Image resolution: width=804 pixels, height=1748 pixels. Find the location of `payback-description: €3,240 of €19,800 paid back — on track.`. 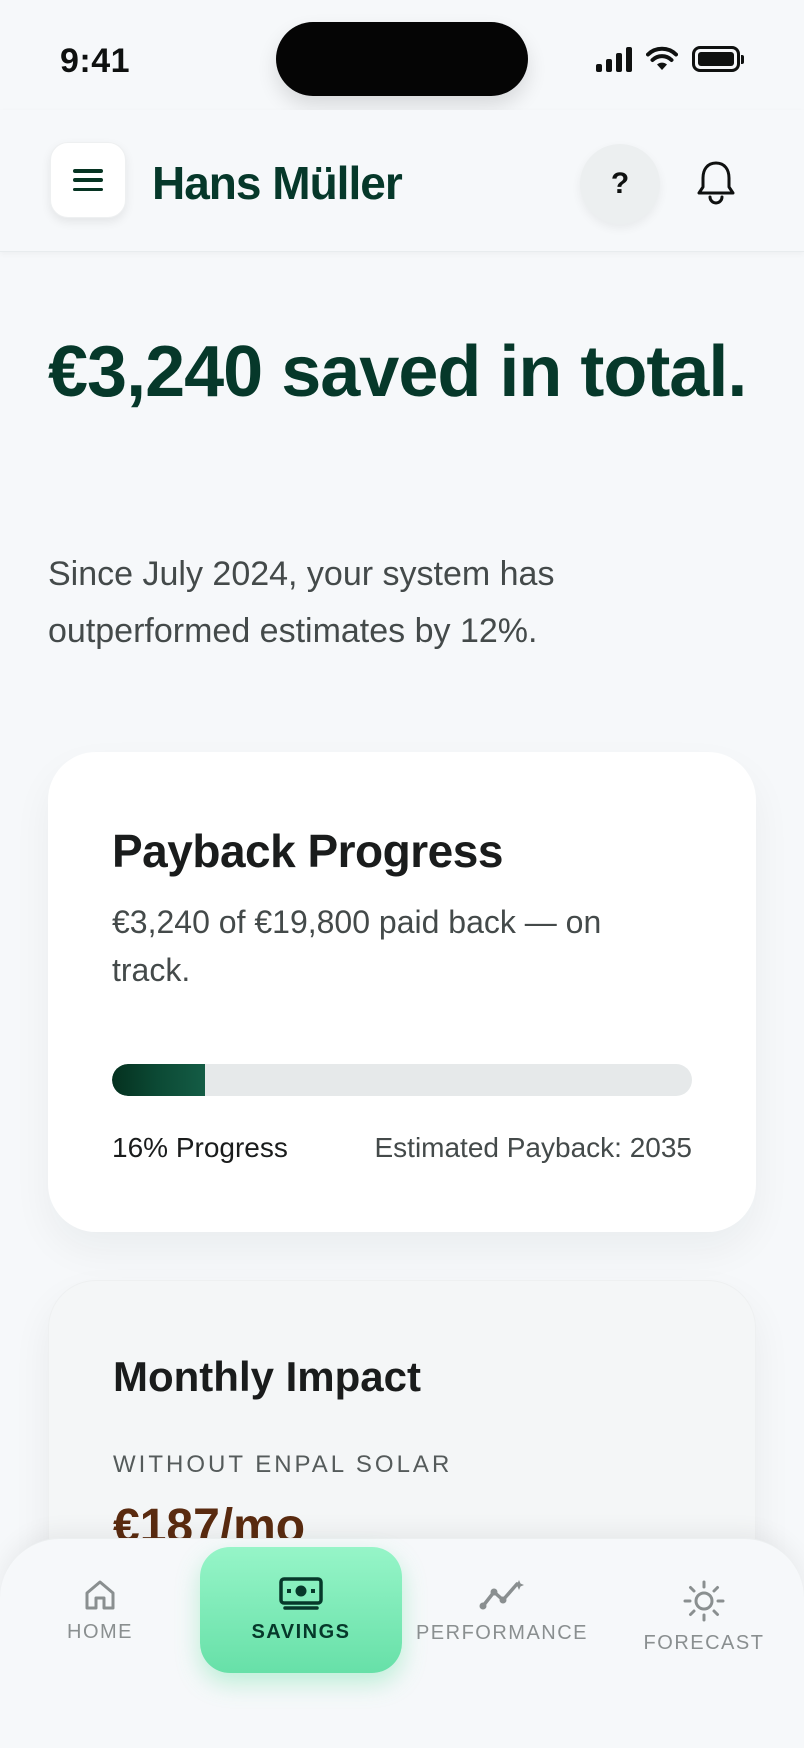

payback-description: €3,240 of €19,800 paid back — on track. is located at coordinates (357, 946).